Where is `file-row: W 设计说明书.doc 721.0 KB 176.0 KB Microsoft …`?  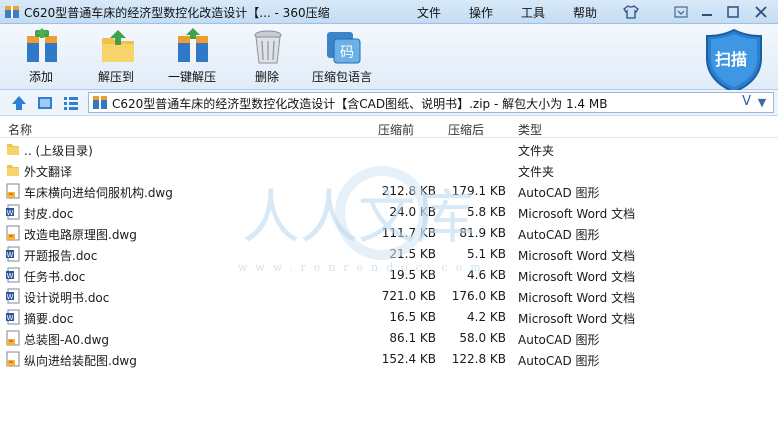 file-row: W 设计说明书.doc 721.0 KB 176.0 KB Microsoft … is located at coordinates (389, 296).